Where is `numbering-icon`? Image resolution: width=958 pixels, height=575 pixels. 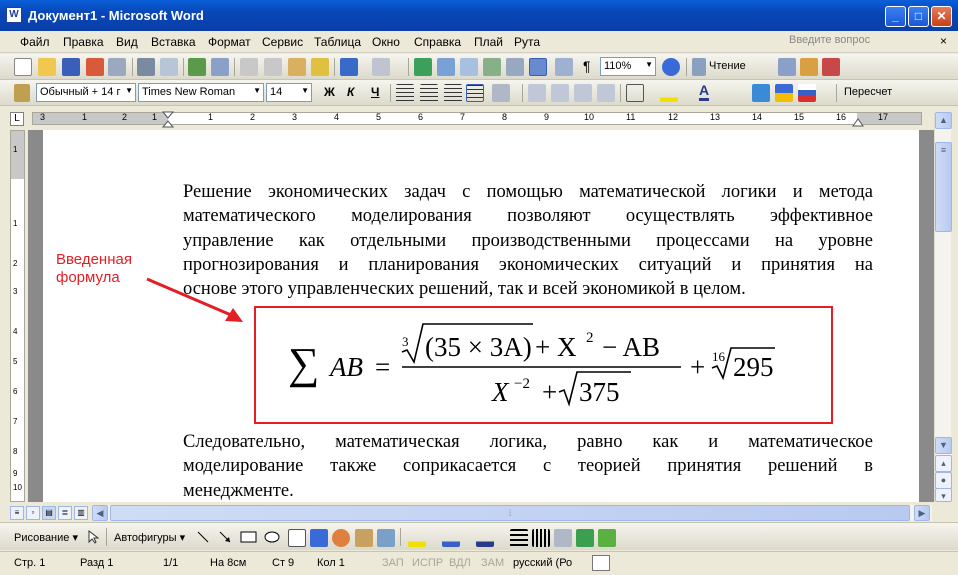 numbering-icon is located at coordinates (537, 93).